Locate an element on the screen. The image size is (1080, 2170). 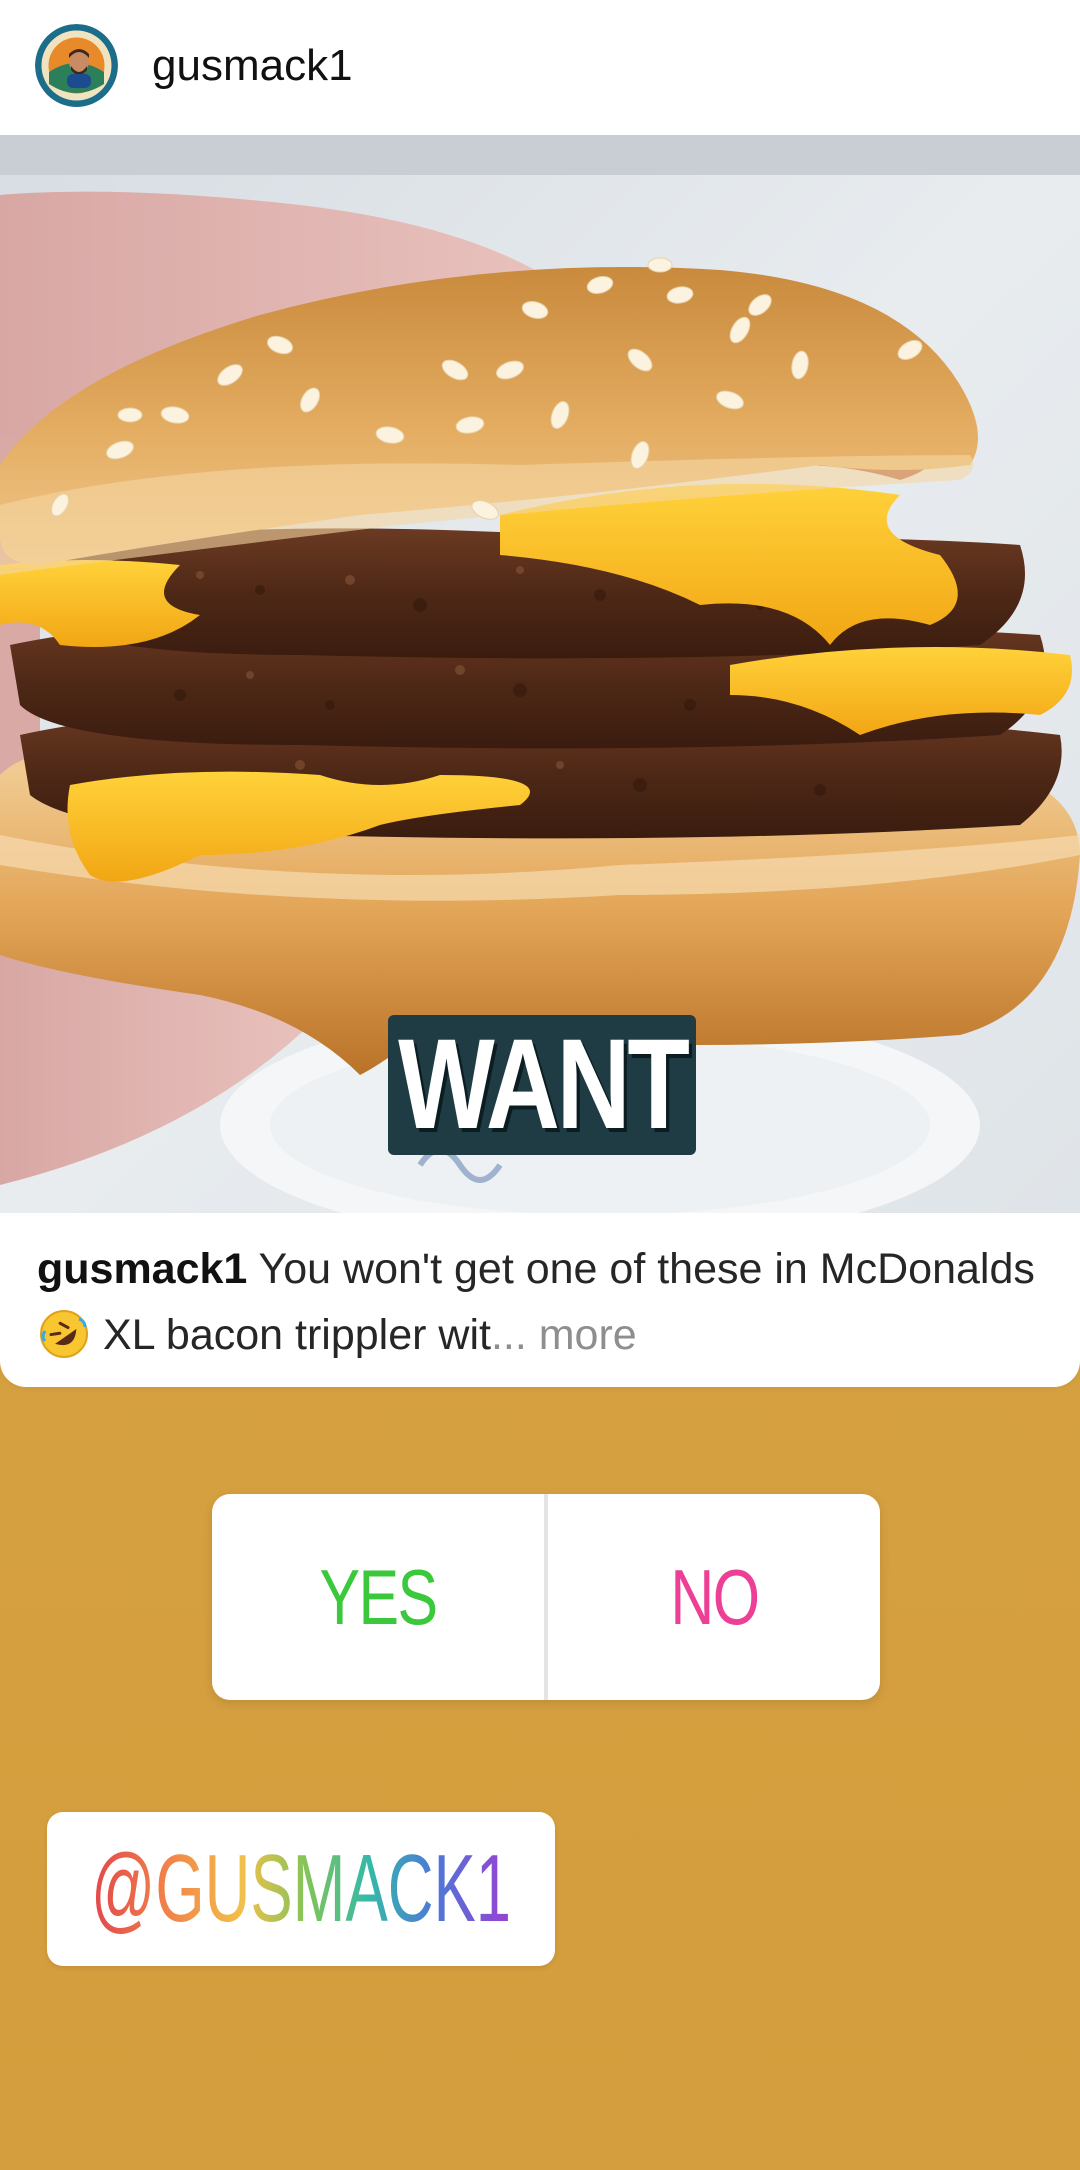
caption-username: gusmack1 is located at coordinates (142, 1269).